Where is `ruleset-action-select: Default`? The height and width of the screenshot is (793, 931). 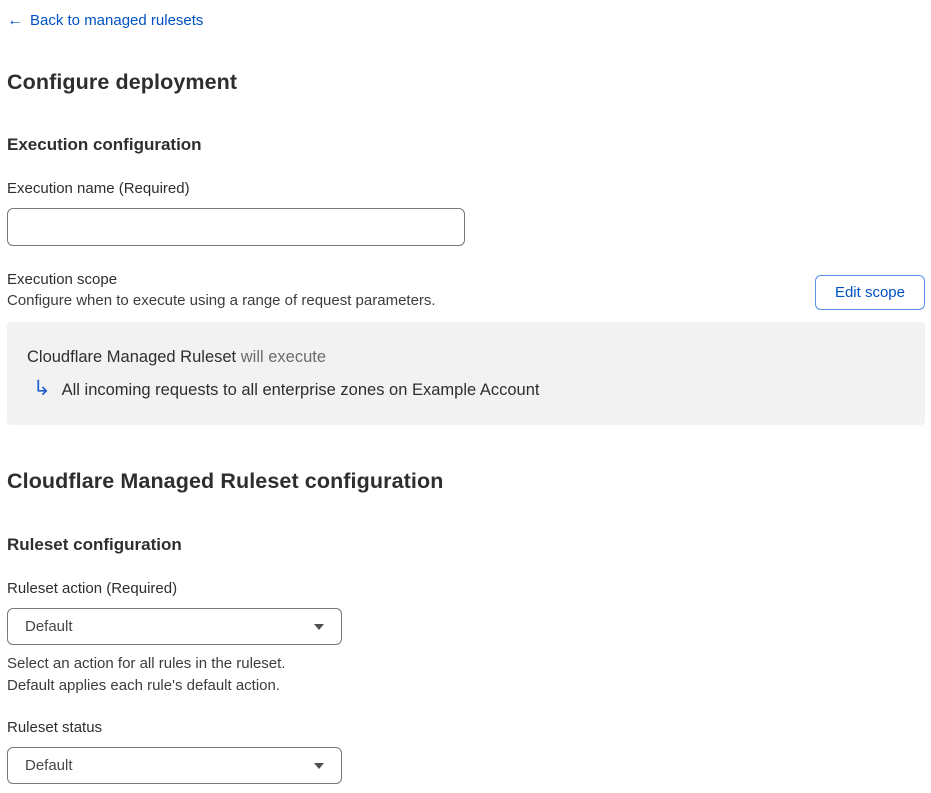 ruleset-action-select: Default is located at coordinates (174, 626).